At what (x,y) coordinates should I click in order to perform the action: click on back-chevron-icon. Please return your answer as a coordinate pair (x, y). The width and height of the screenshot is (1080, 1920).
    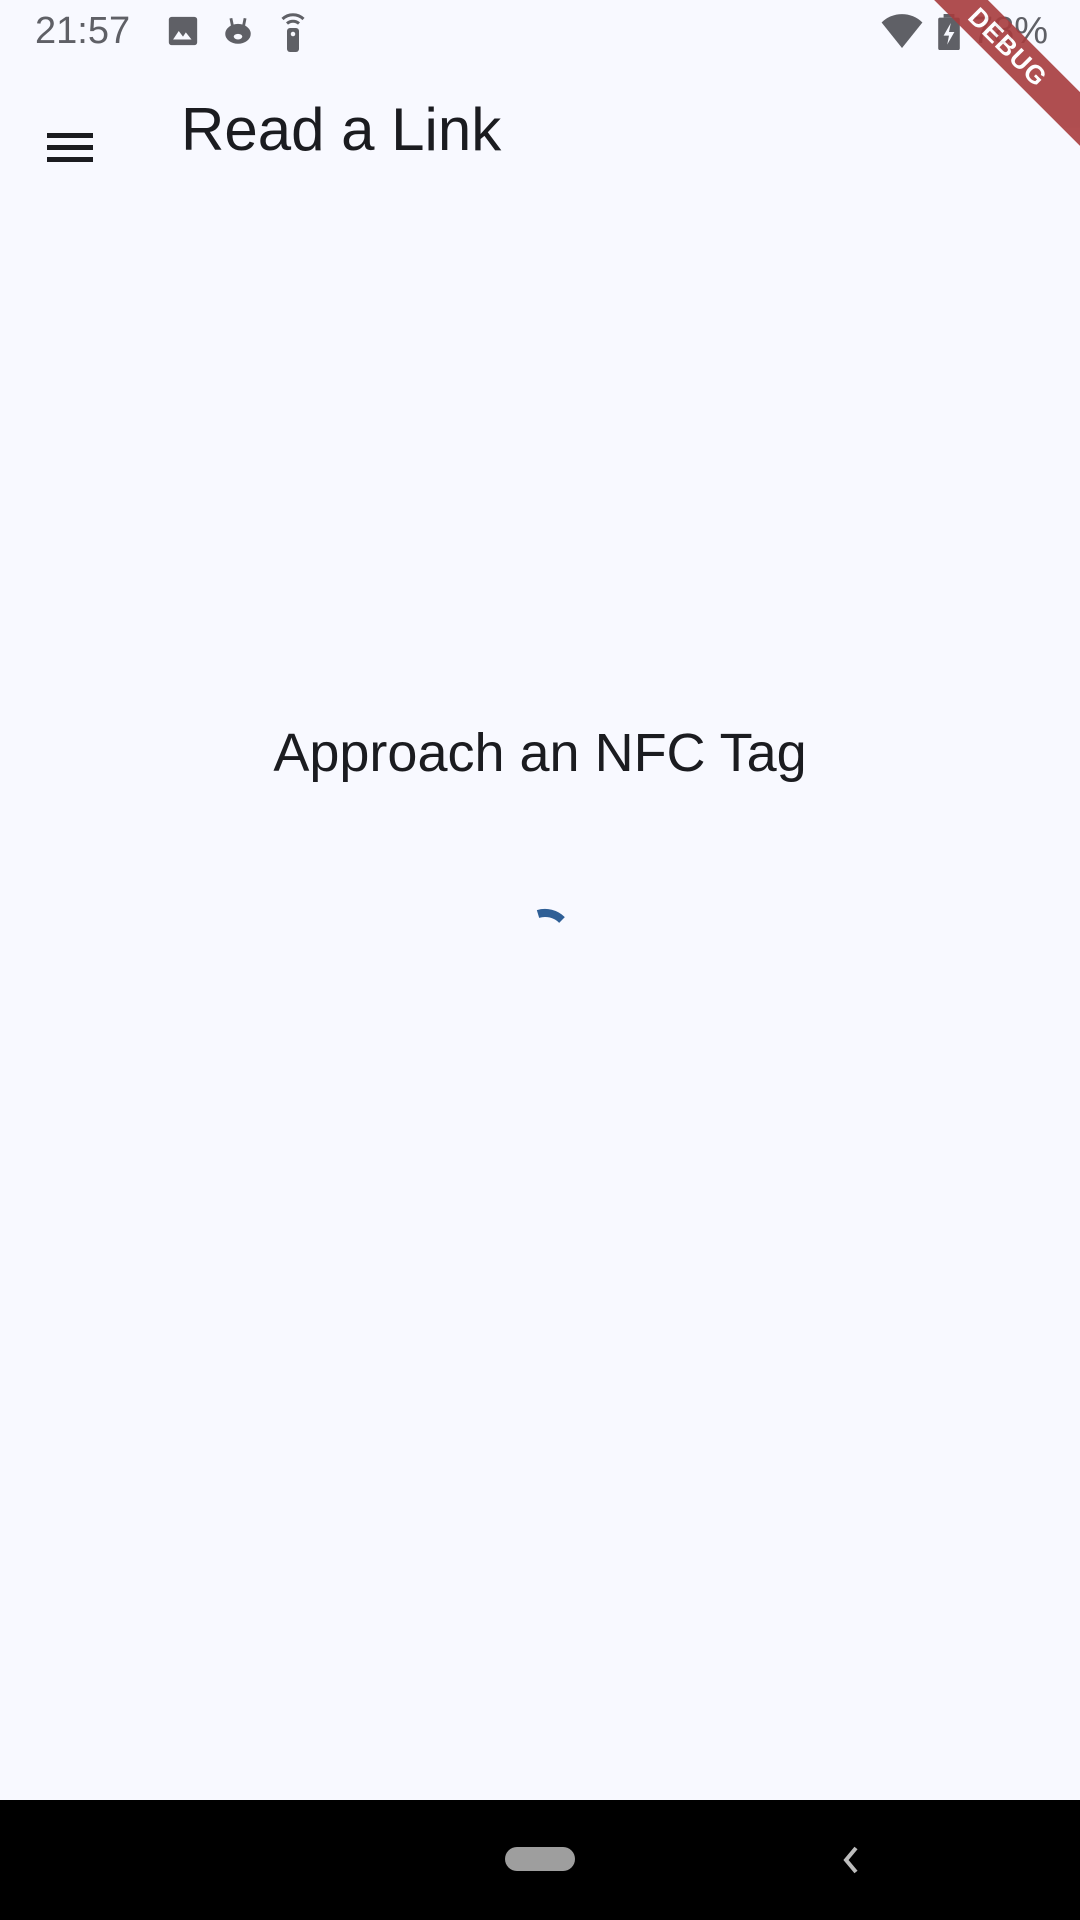
    Looking at the image, I should click on (851, 1860).